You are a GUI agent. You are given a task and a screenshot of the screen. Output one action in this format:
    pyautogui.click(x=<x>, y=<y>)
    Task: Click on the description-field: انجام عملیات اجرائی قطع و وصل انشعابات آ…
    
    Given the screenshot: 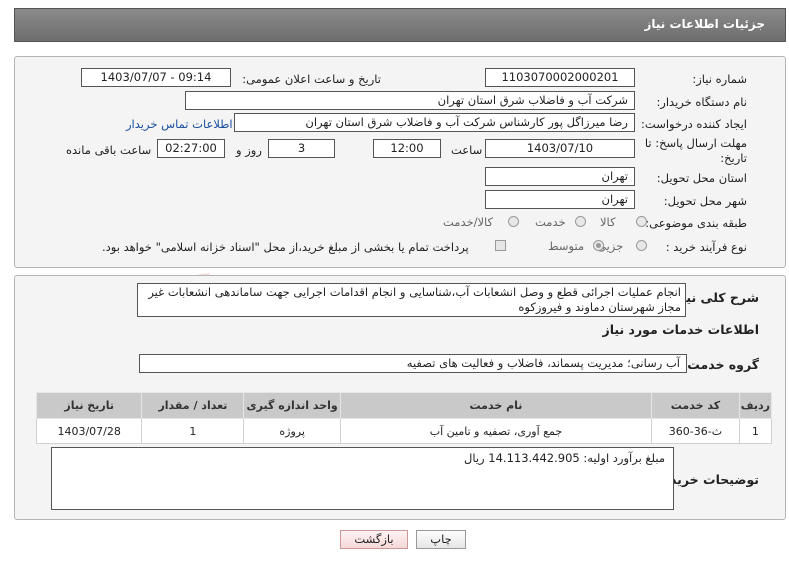 What is the action you would take?
    pyautogui.click(x=411, y=300)
    